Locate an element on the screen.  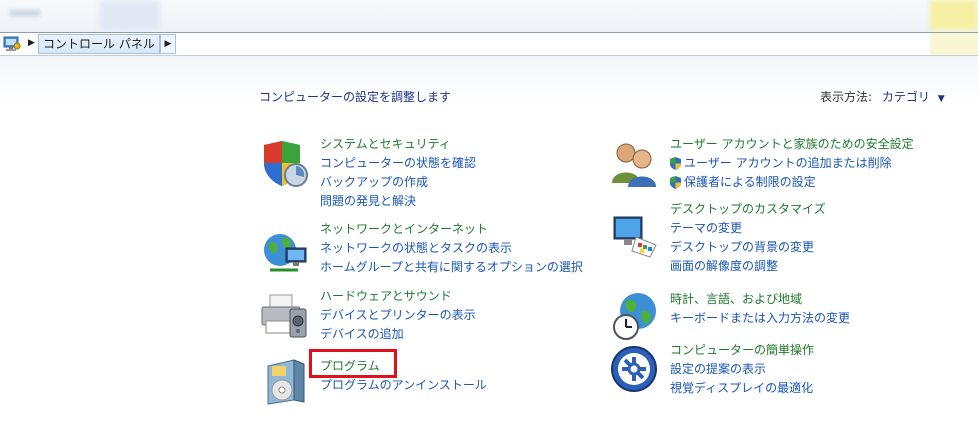
control-panel-icon is located at coordinates (12, 43).